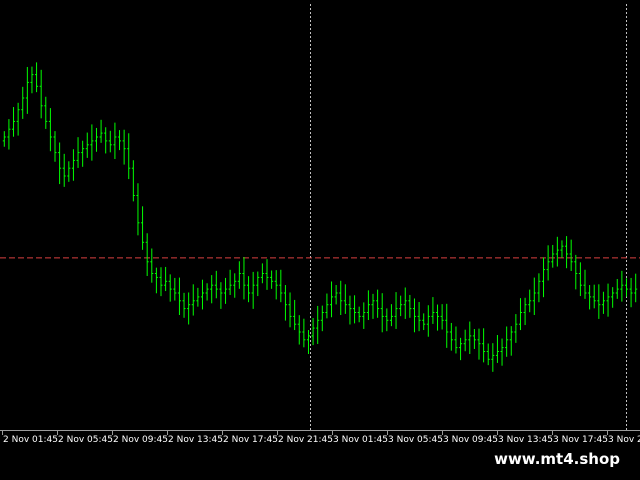 The image size is (640, 480). Describe the element at coordinates (30, 440) in the screenshot. I see `x-tick-label: 2 Nov 01:45` at that location.